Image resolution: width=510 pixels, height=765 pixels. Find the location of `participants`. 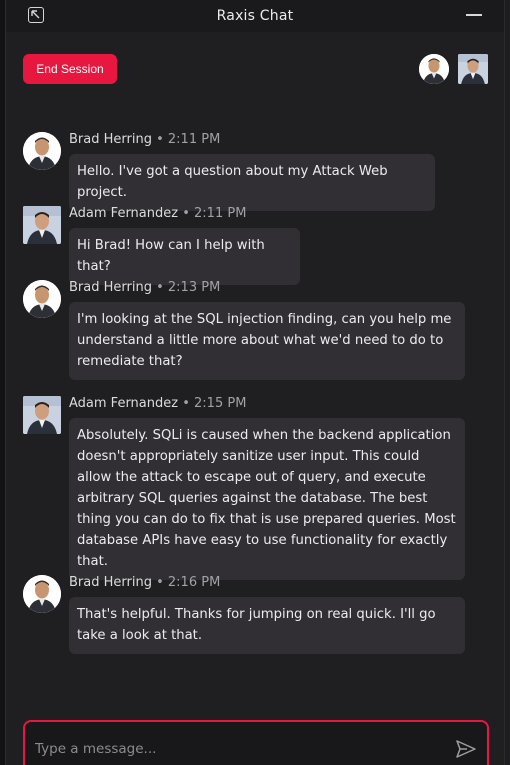

participants is located at coordinates (453, 69).